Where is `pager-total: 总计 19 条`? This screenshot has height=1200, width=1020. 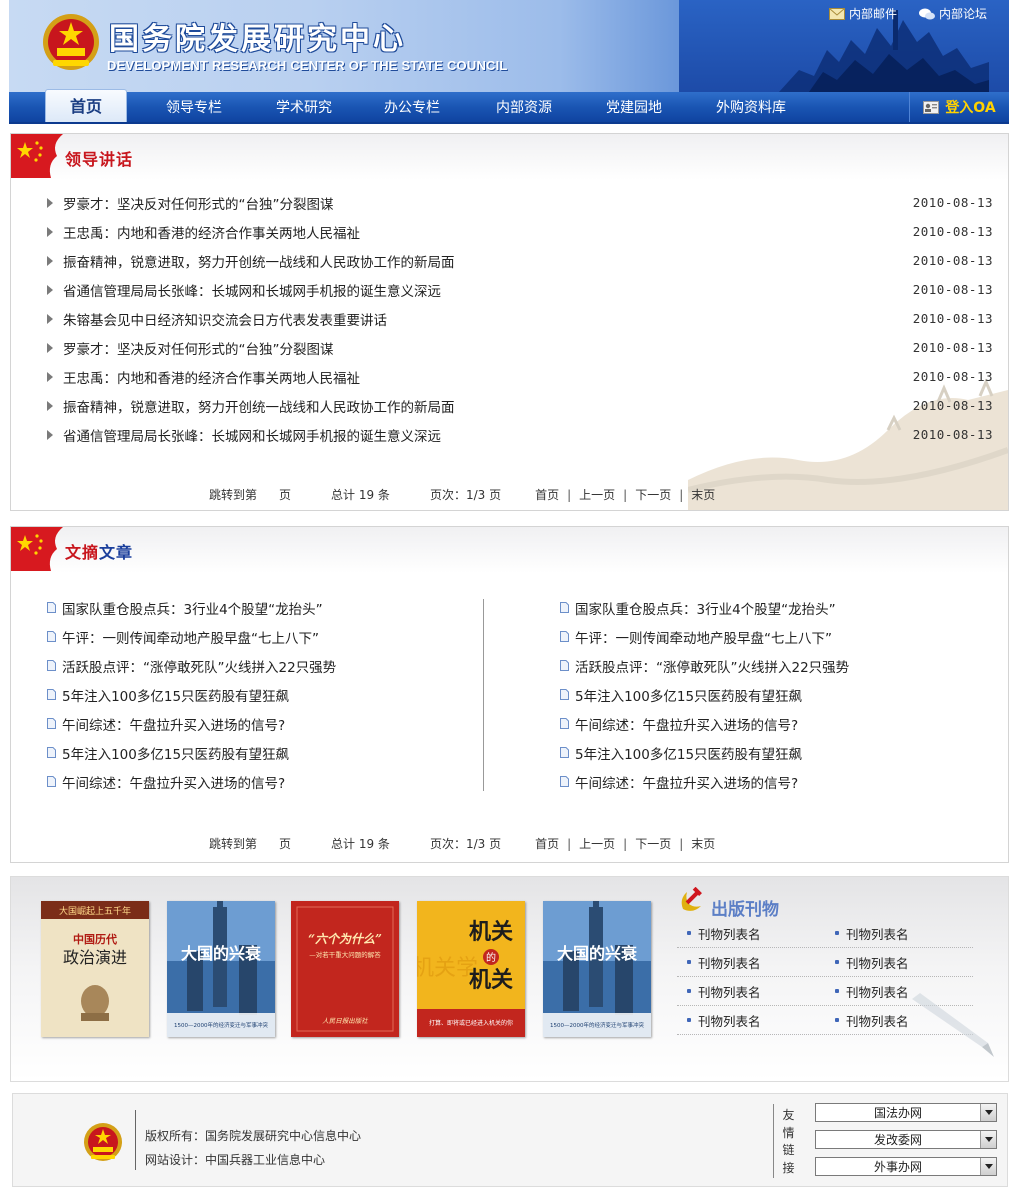 pager-total: 总计 19 条 is located at coordinates (360, 844).